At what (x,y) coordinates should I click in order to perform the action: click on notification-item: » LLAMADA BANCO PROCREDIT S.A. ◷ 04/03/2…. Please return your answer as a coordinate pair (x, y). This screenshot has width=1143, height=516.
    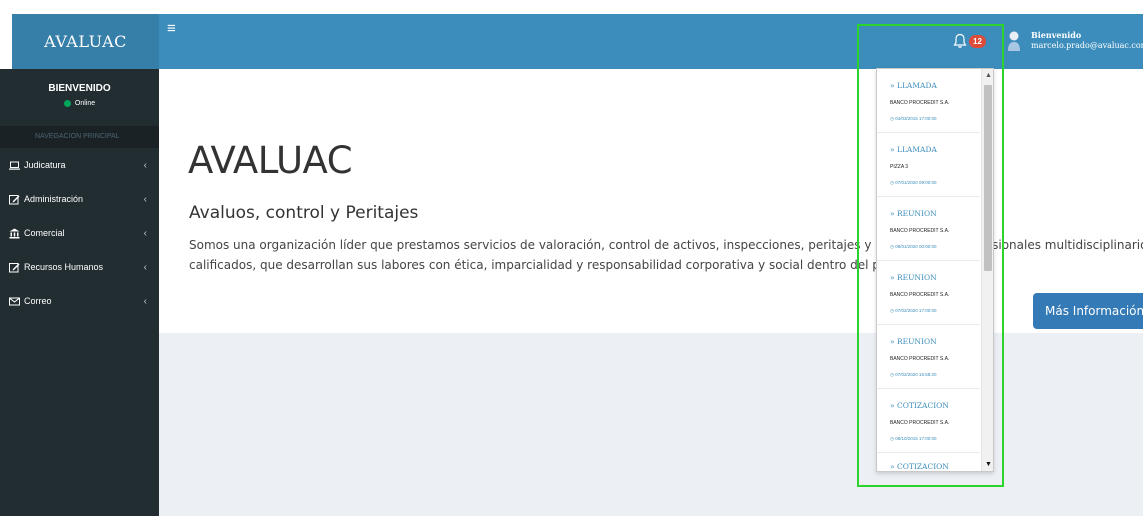
    Looking at the image, I should click on (928, 101).